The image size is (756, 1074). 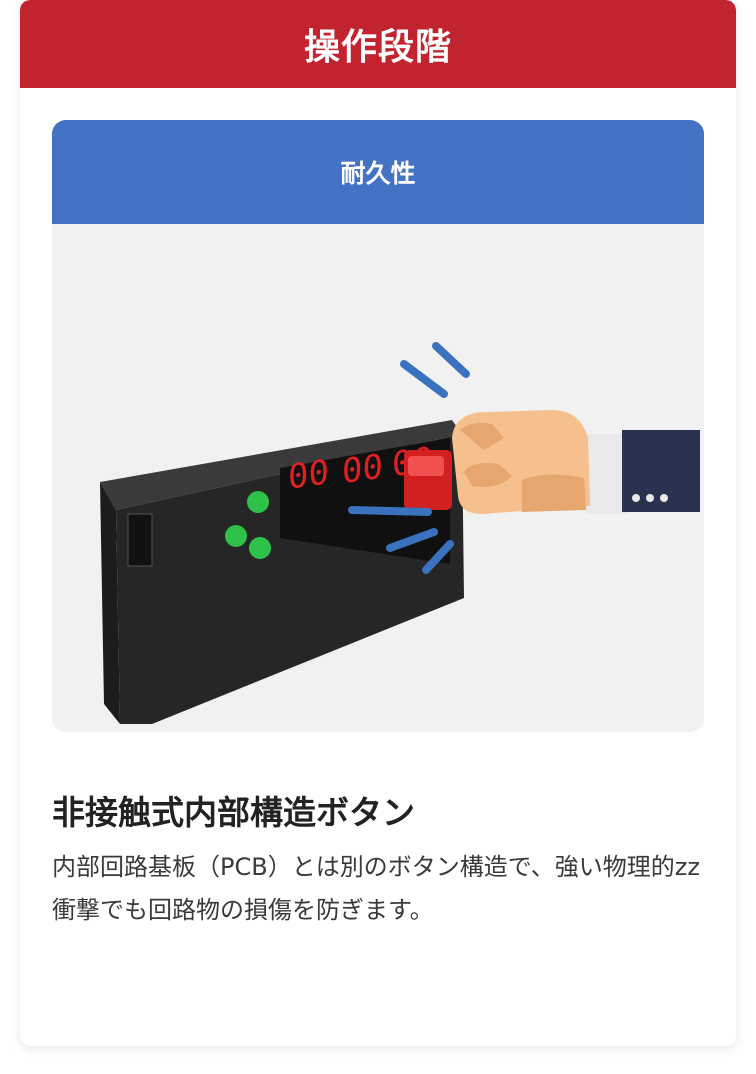 What do you see at coordinates (233, 812) in the screenshot?
I see `feature-title: 非接触式内部構造ボタン` at bounding box center [233, 812].